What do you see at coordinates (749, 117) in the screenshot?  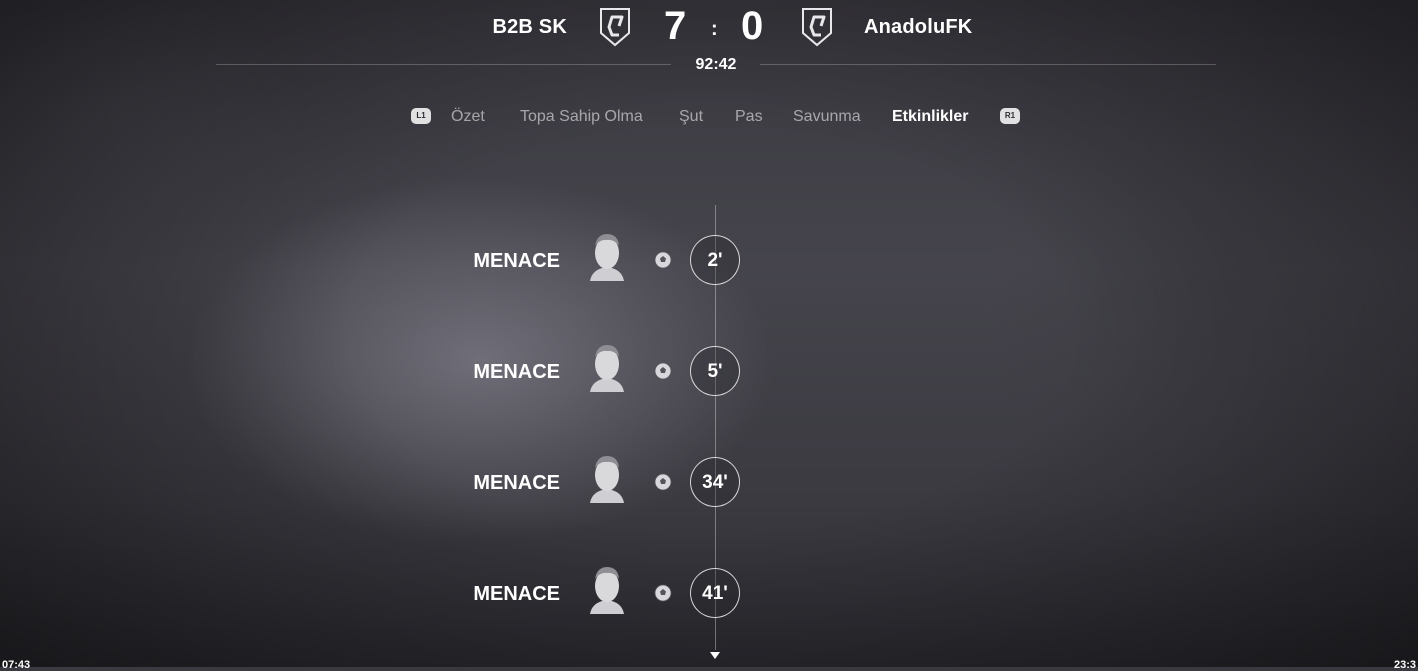 I see `tab-passes: Pas` at bounding box center [749, 117].